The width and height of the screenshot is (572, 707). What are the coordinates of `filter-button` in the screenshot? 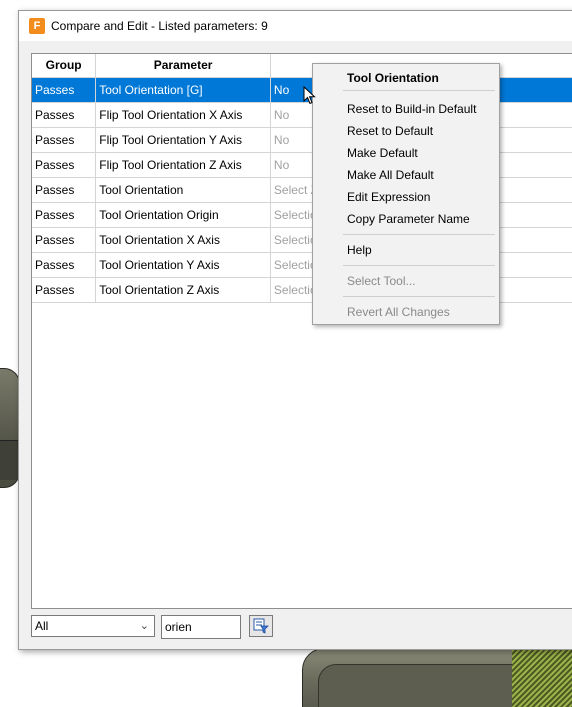 It's located at (261, 626).